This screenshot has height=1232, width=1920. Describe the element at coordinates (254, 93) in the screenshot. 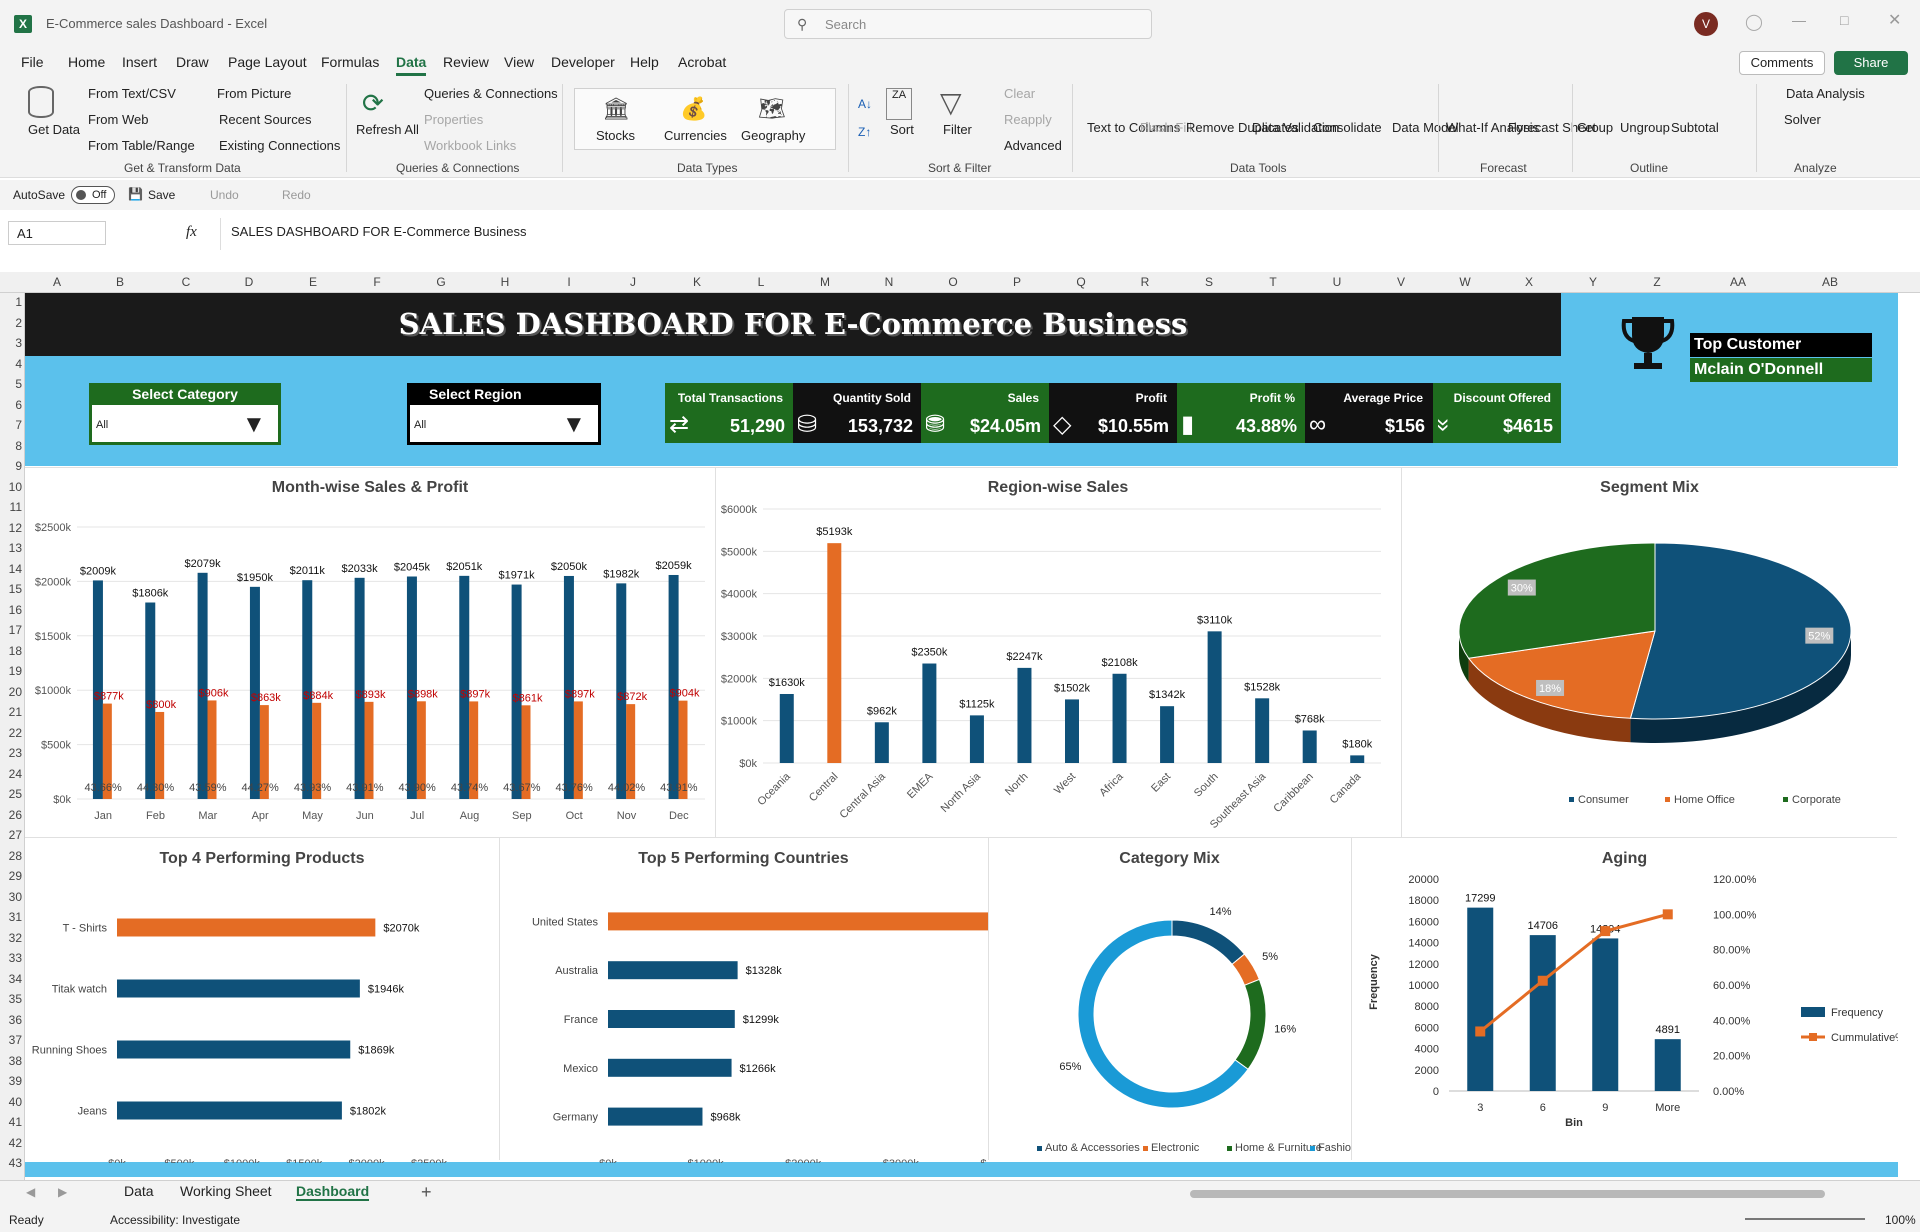

I see `from-picture-button: From Picture` at that location.